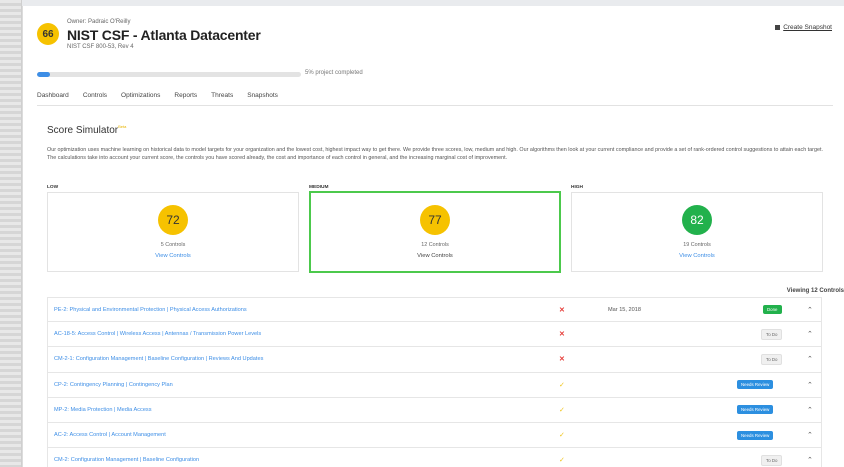 The height and width of the screenshot is (467, 844). What do you see at coordinates (164, 35) in the screenshot?
I see `page-title: NIST CSF - Atlanta Datacenter` at bounding box center [164, 35].